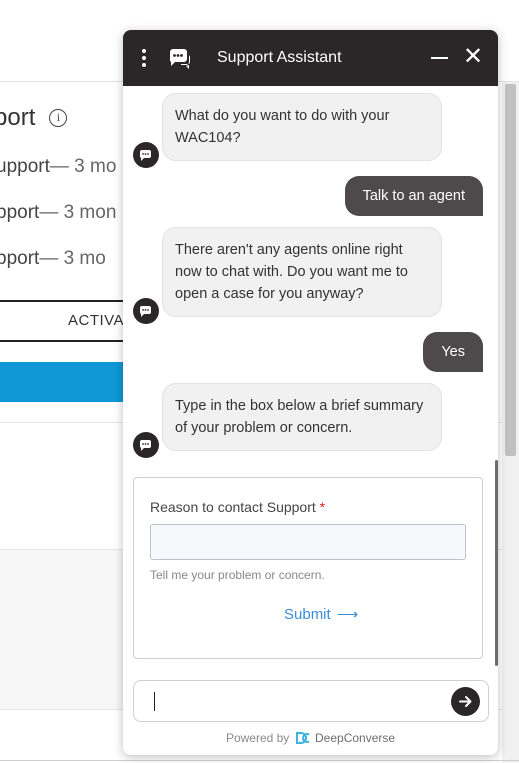 The image size is (519, 763). I want to click on background-bottom-border, so click(259, 760).